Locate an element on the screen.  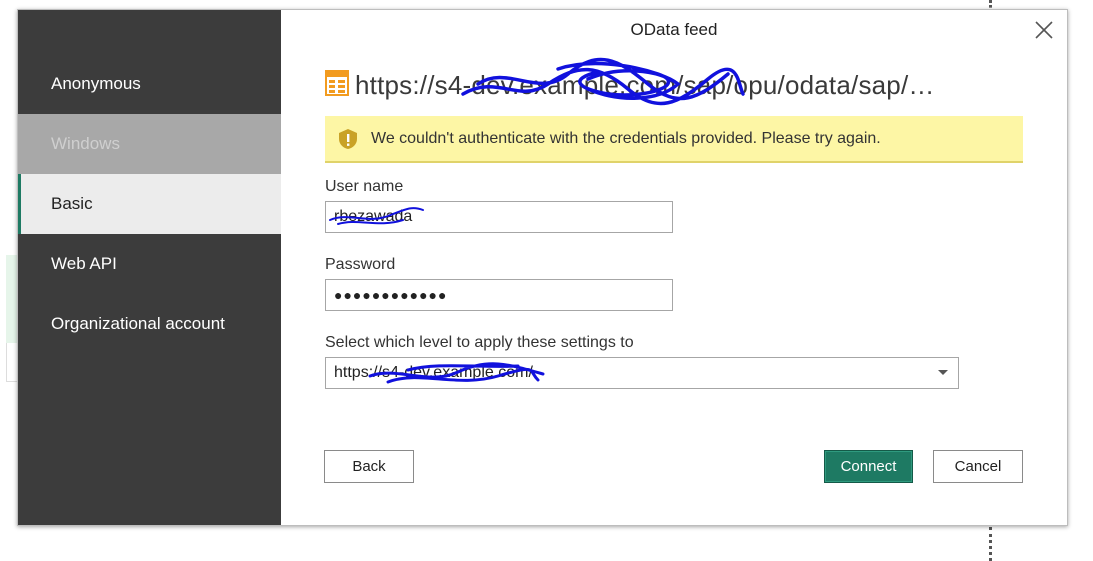
sidebar-item-organizational-account: Organizational account is located at coordinates (149, 324).